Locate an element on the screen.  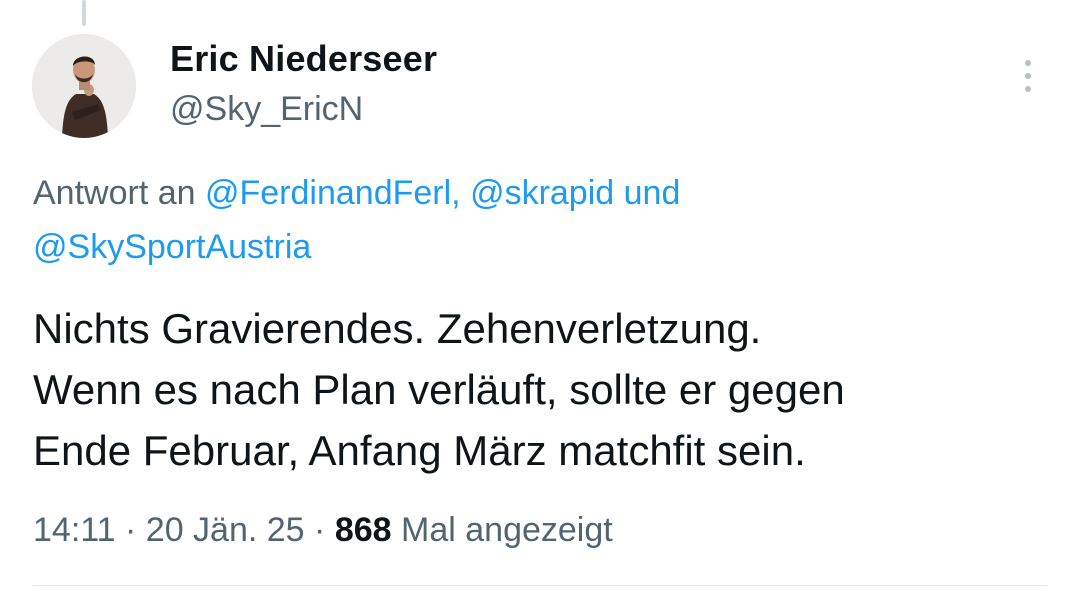
reply-prefix: Antwort an is located at coordinates (114, 193).